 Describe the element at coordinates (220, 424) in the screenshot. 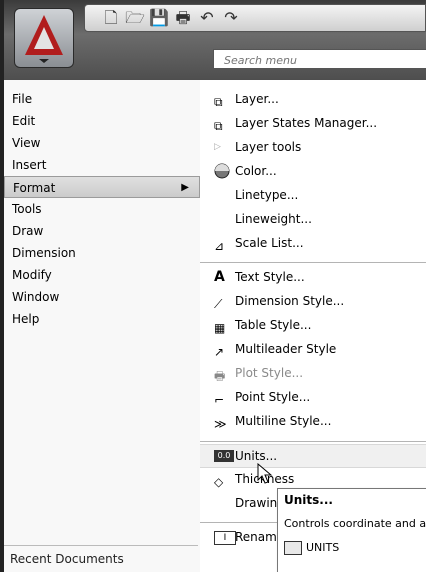

I see `multiline-style-icon: ≫` at that location.